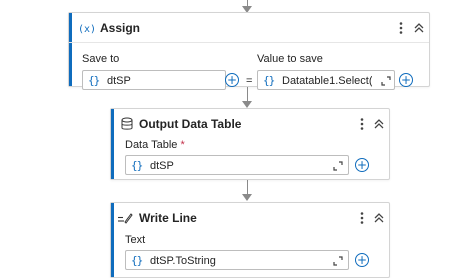 The image size is (474, 278). I want to click on data-table-label: Data Table *, so click(155, 145).